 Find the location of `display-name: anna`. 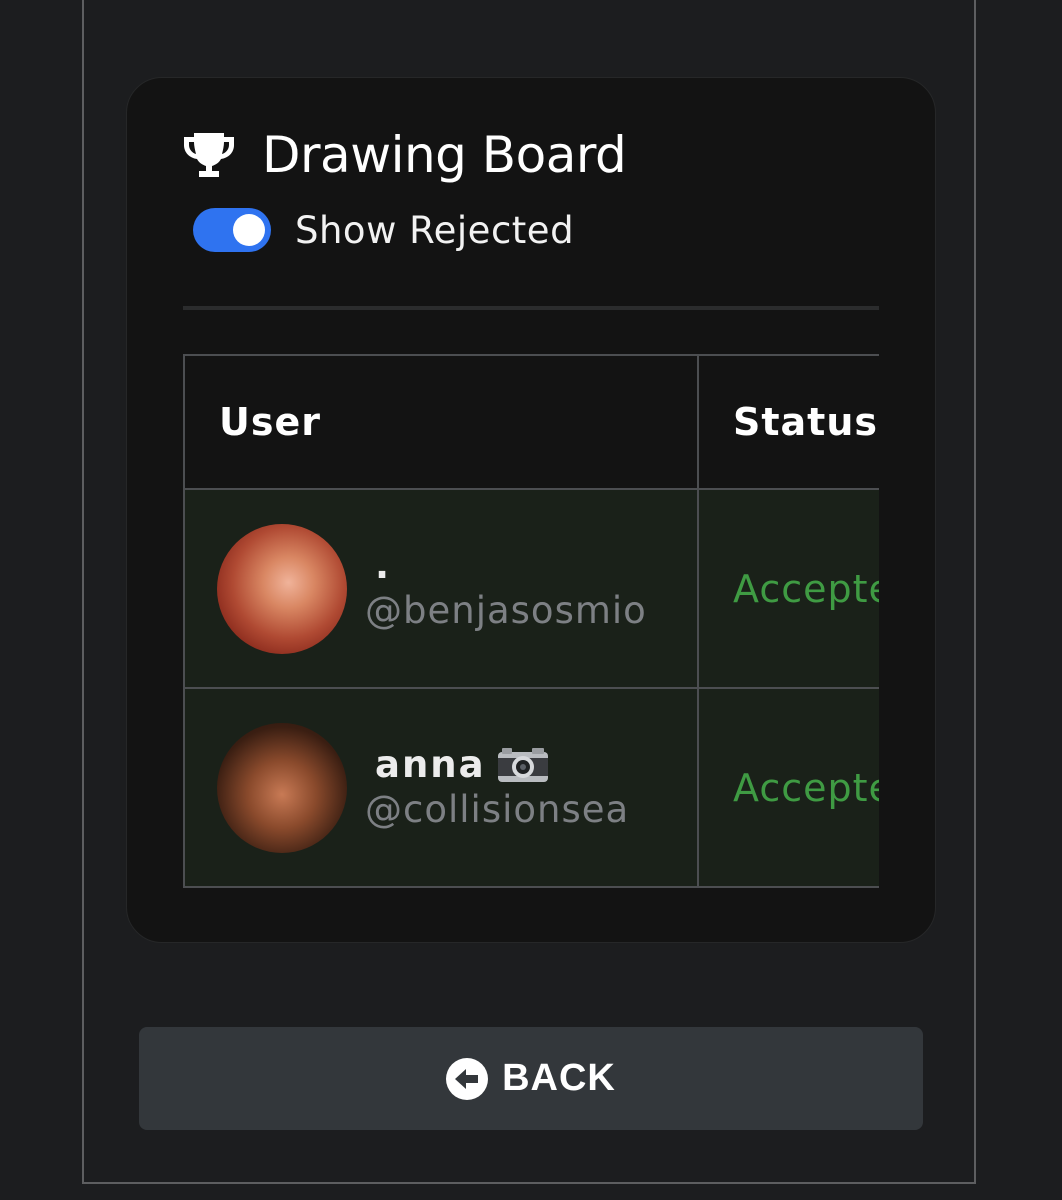

display-name: anna is located at coordinates (497, 765).